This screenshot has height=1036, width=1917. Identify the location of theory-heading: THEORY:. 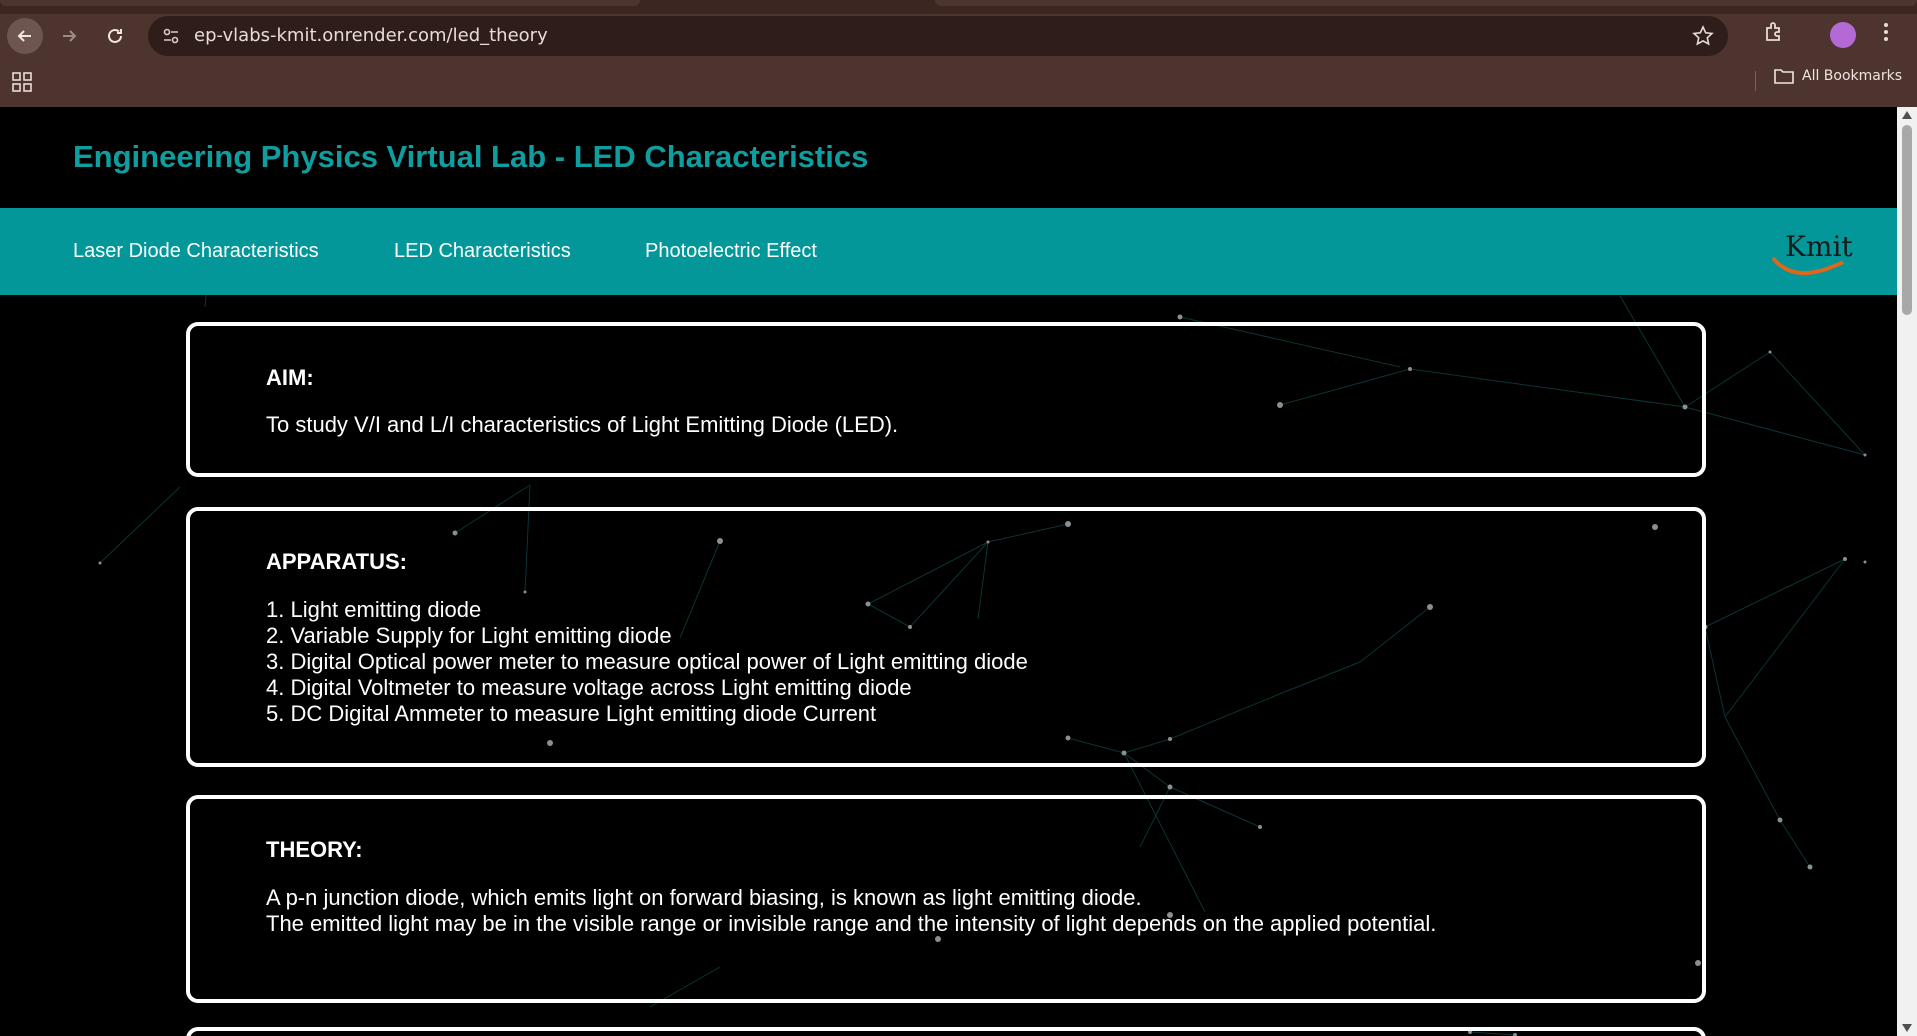
(314, 849).